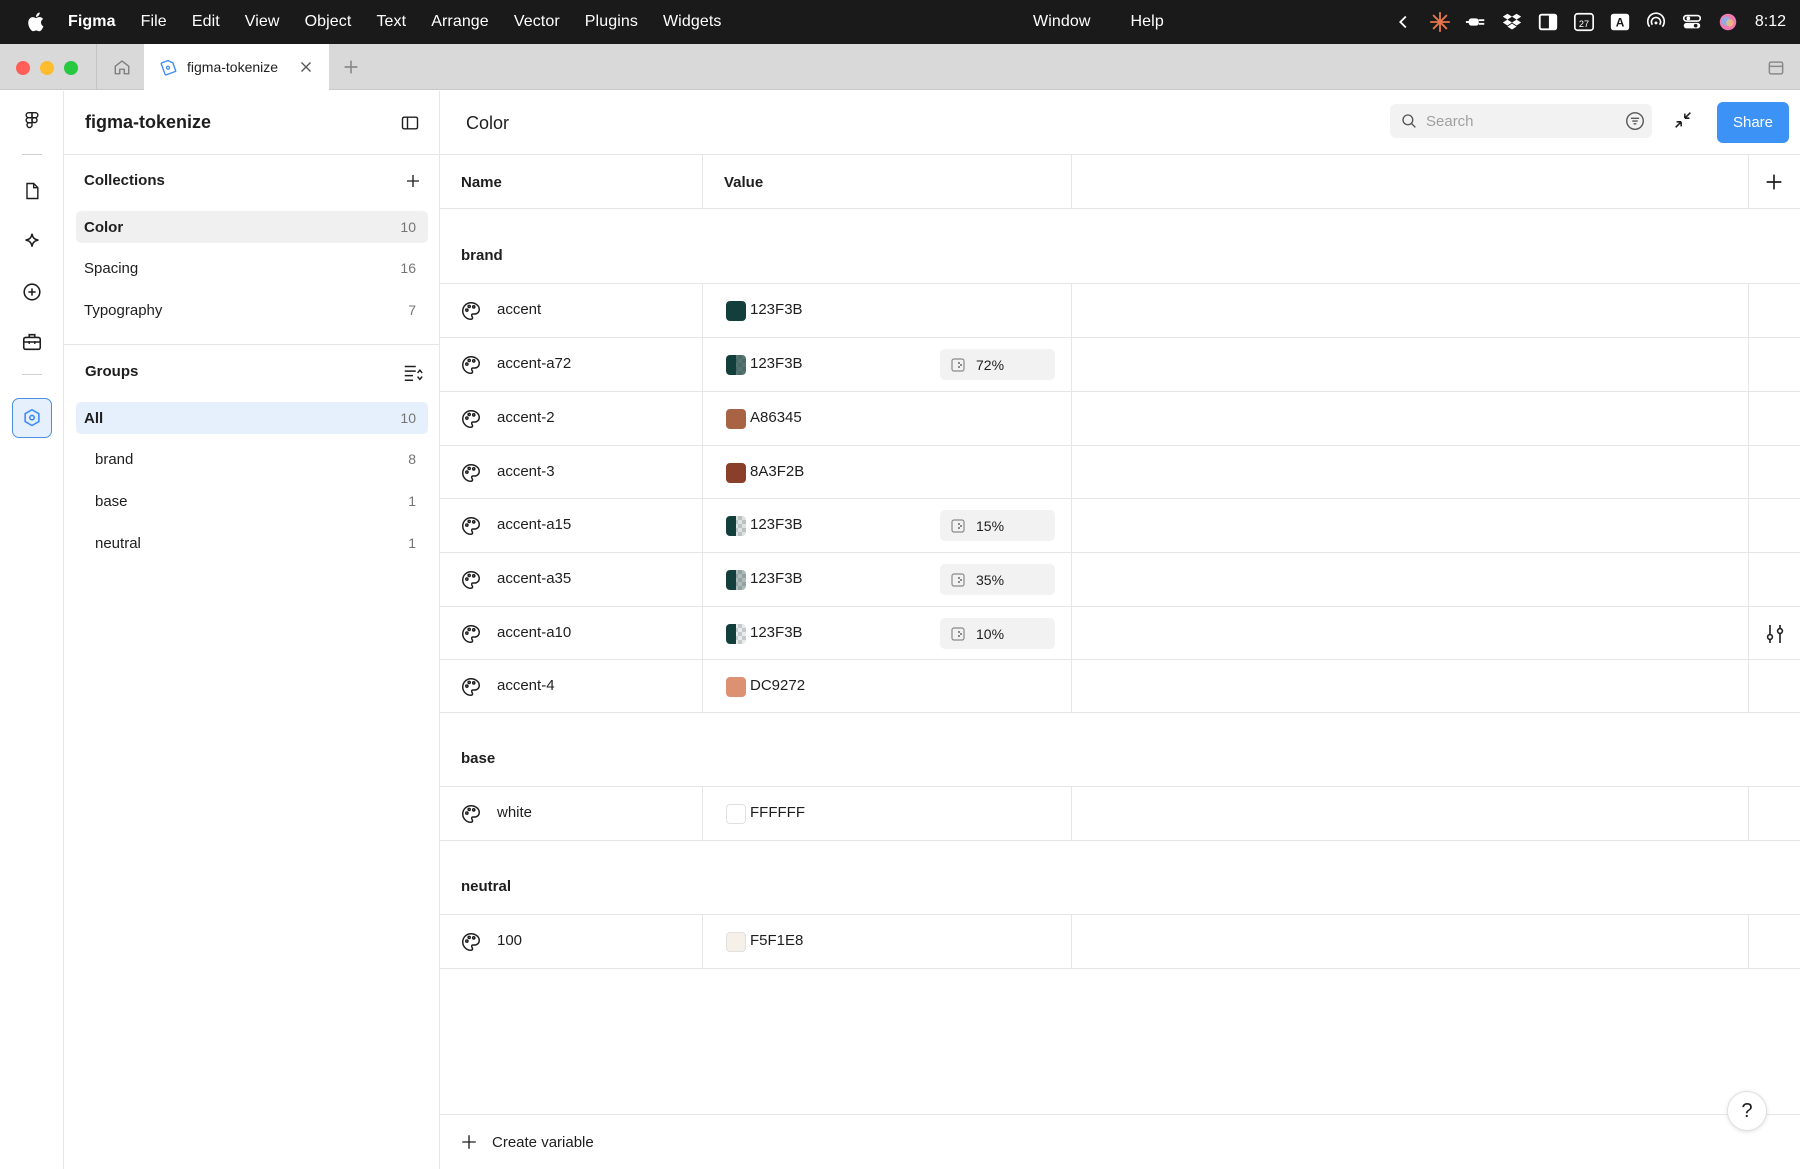 This screenshot has width=1800, height=1169. What do you see at coordinates (252, 310) in the screenshot?
I see `collection-item-typography: Typography 7` at bounding box center [252, 310].